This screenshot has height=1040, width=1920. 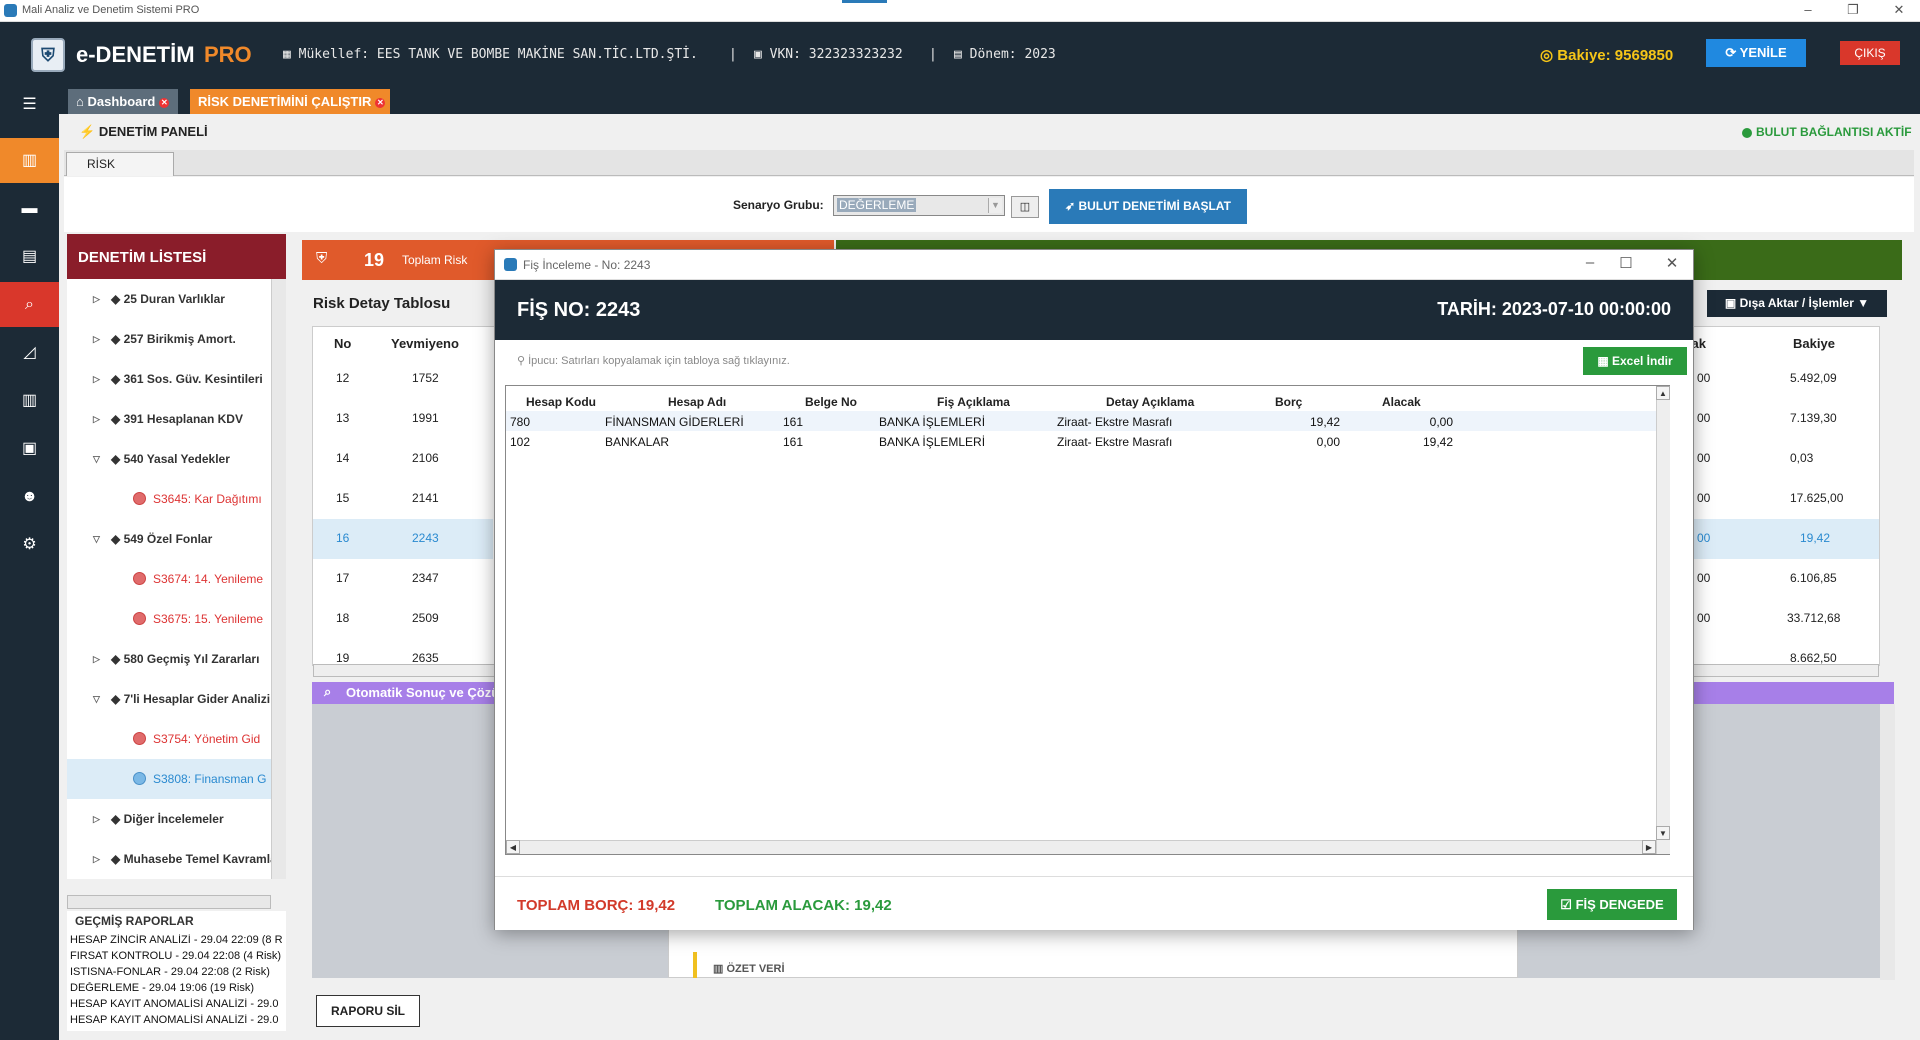 I want to click on subtab-risk-audit: RİSK DENETİMİ, so click(x=120, y=172).